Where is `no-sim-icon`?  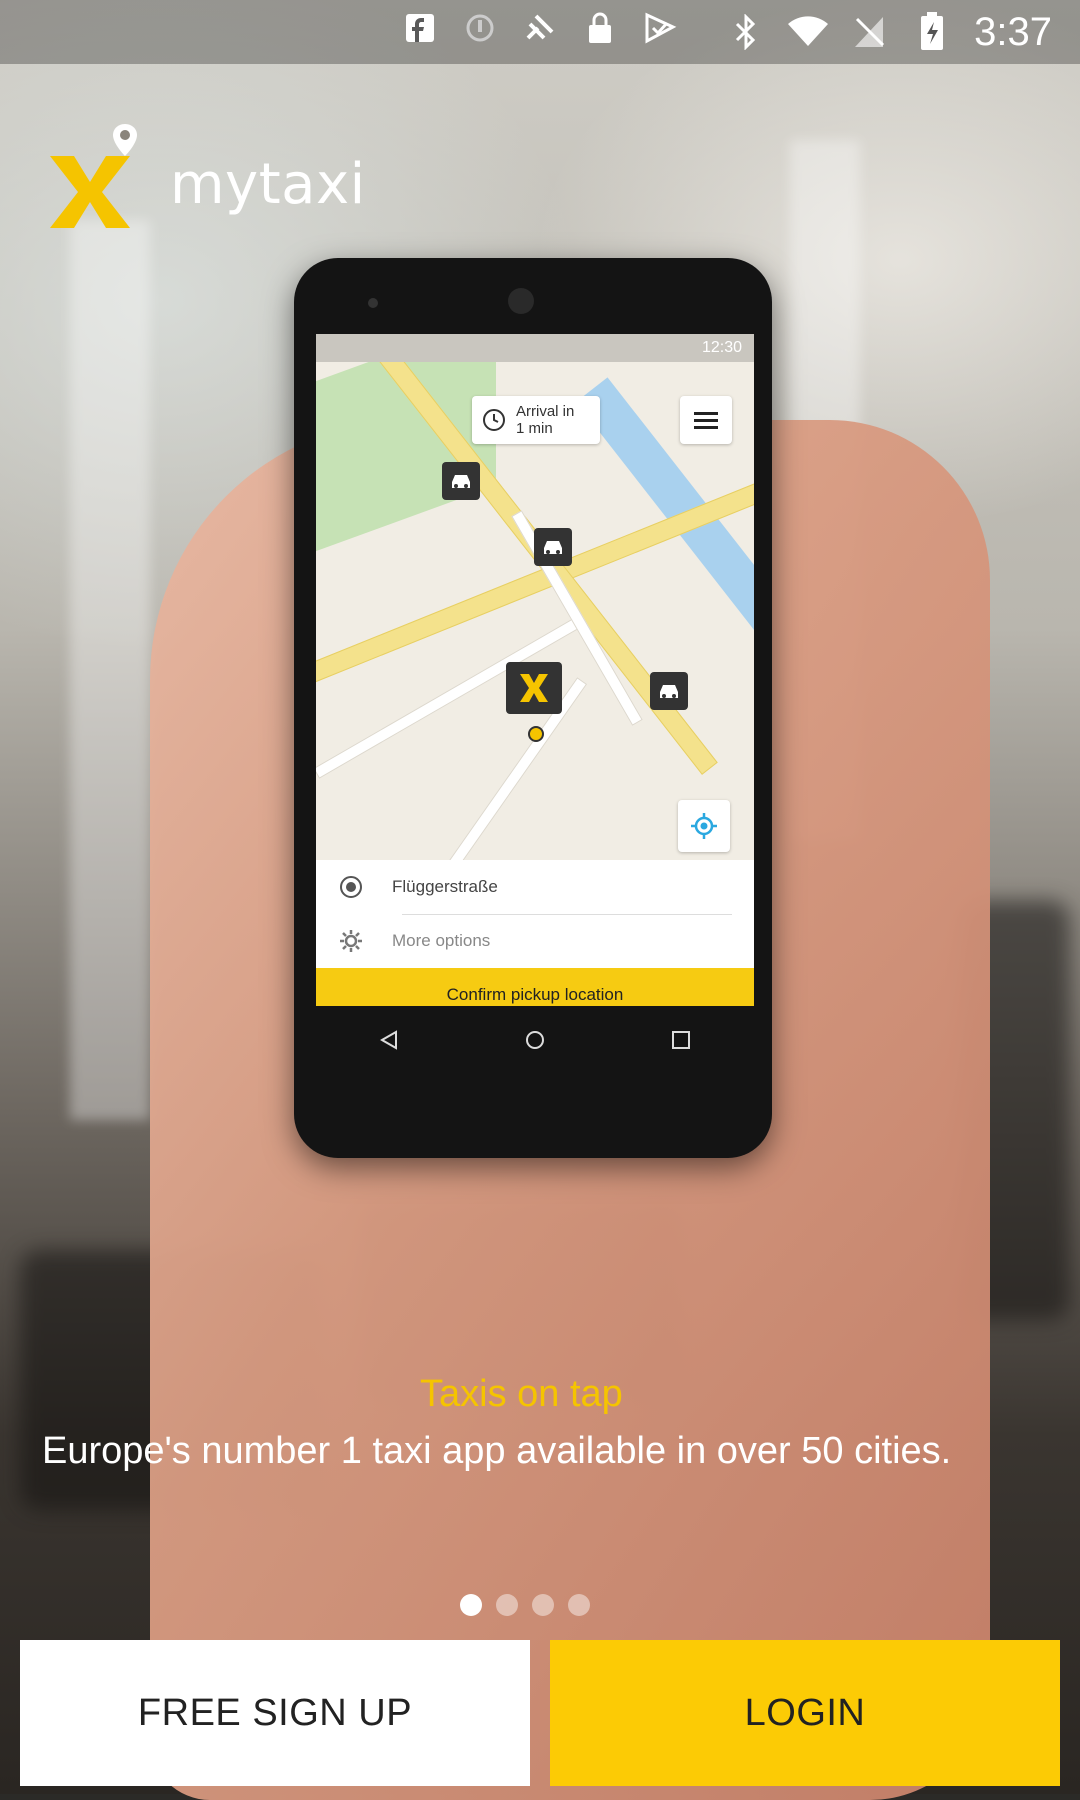 no-sim-icon is located at coordinates (870, 32).